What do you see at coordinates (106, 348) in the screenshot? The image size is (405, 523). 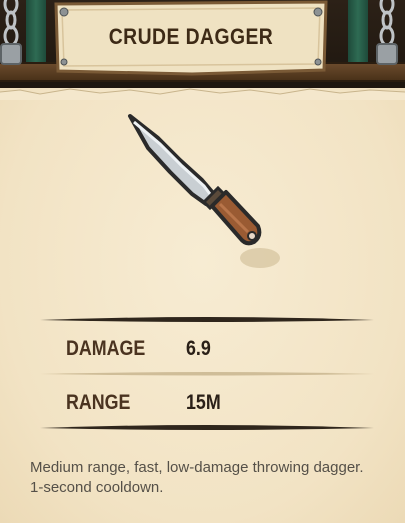 I see `stat-label: DAMAGE` at bounding box center [106, 348].